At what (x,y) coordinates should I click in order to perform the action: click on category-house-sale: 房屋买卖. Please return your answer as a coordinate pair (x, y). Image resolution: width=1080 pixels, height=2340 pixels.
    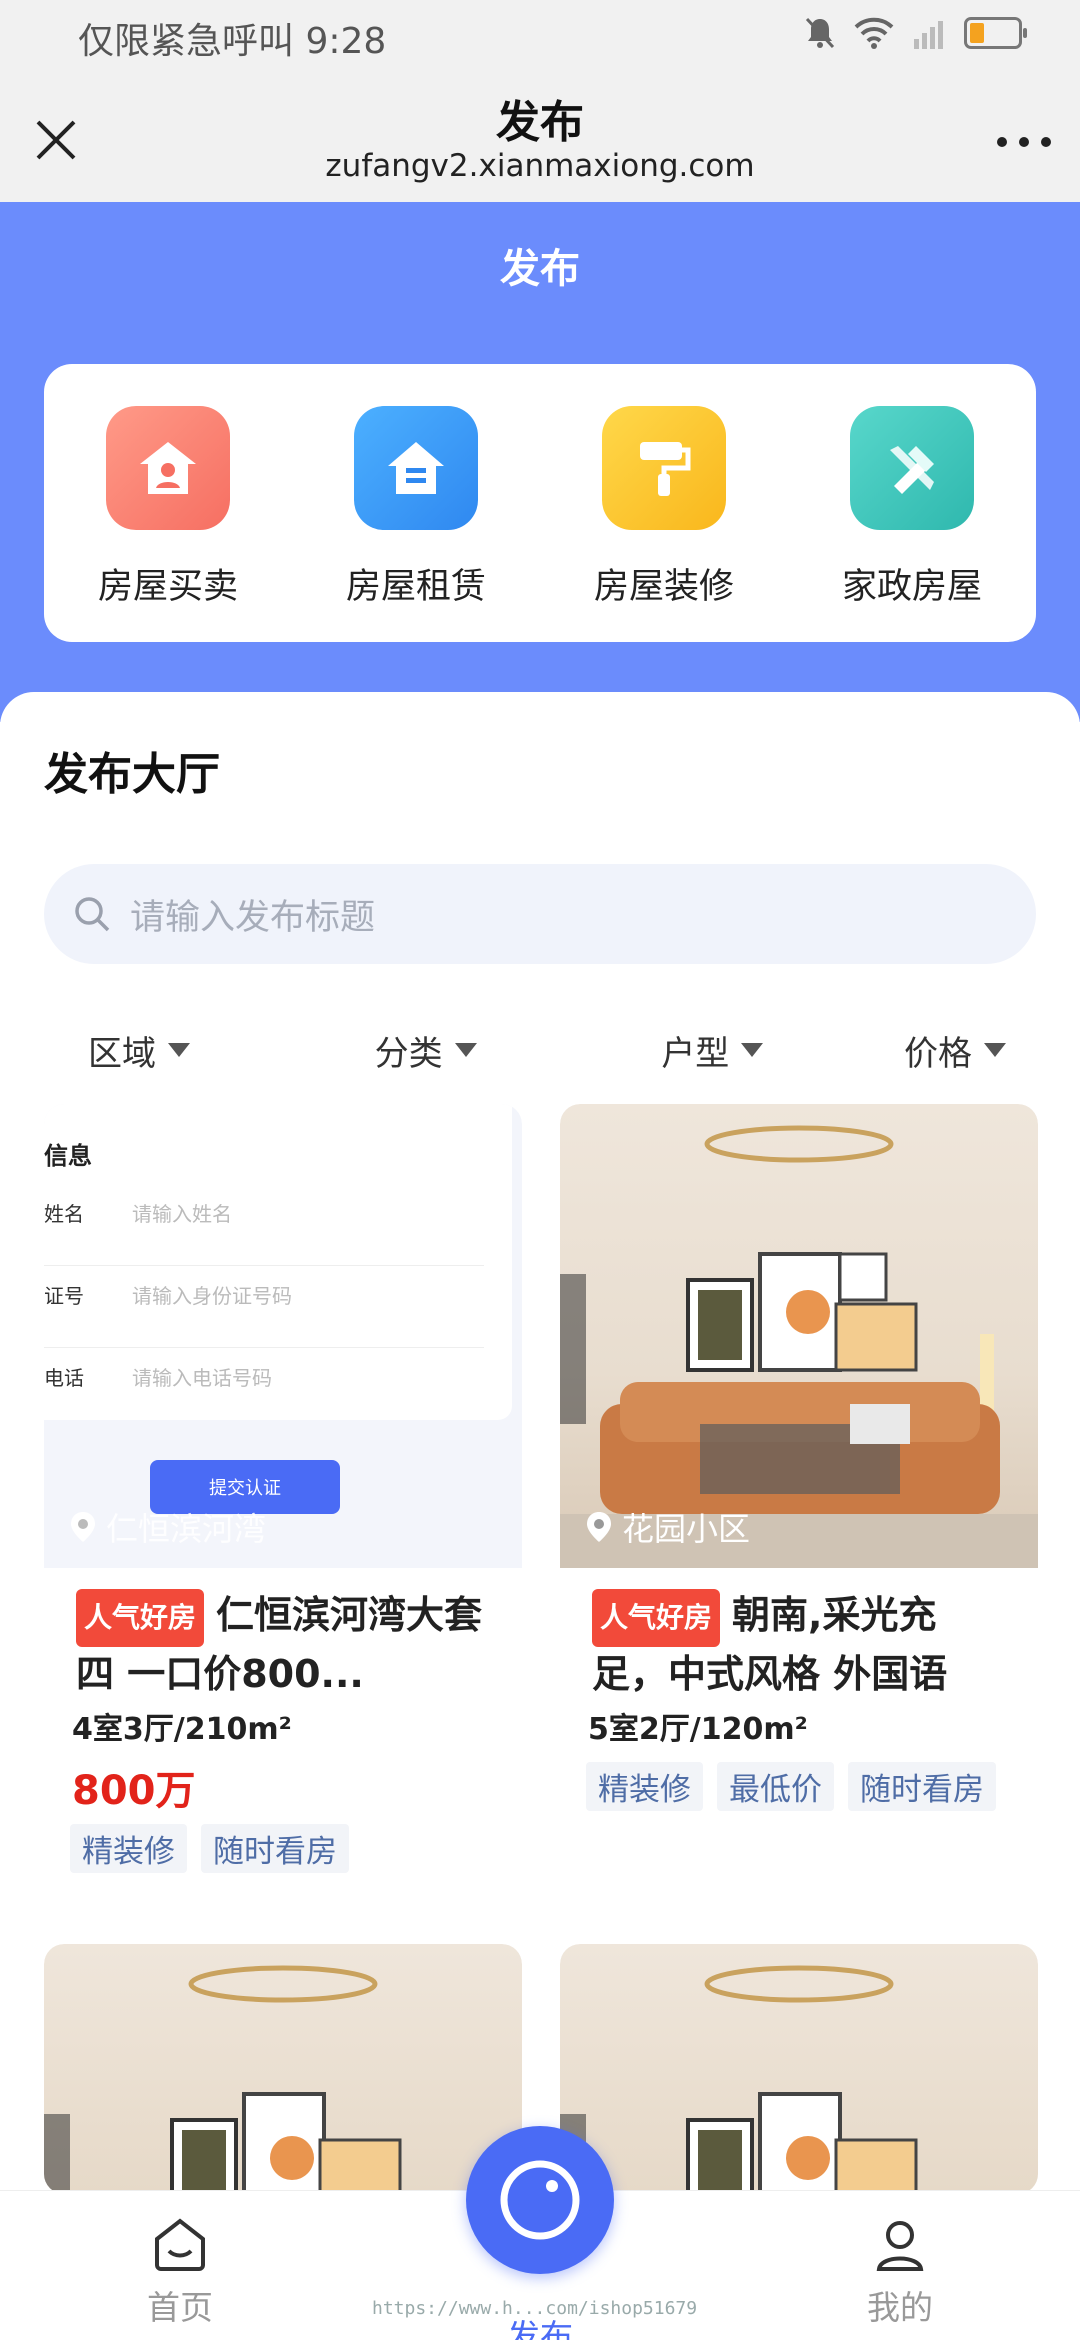
    Looking at the image, I should click on (168, 507).